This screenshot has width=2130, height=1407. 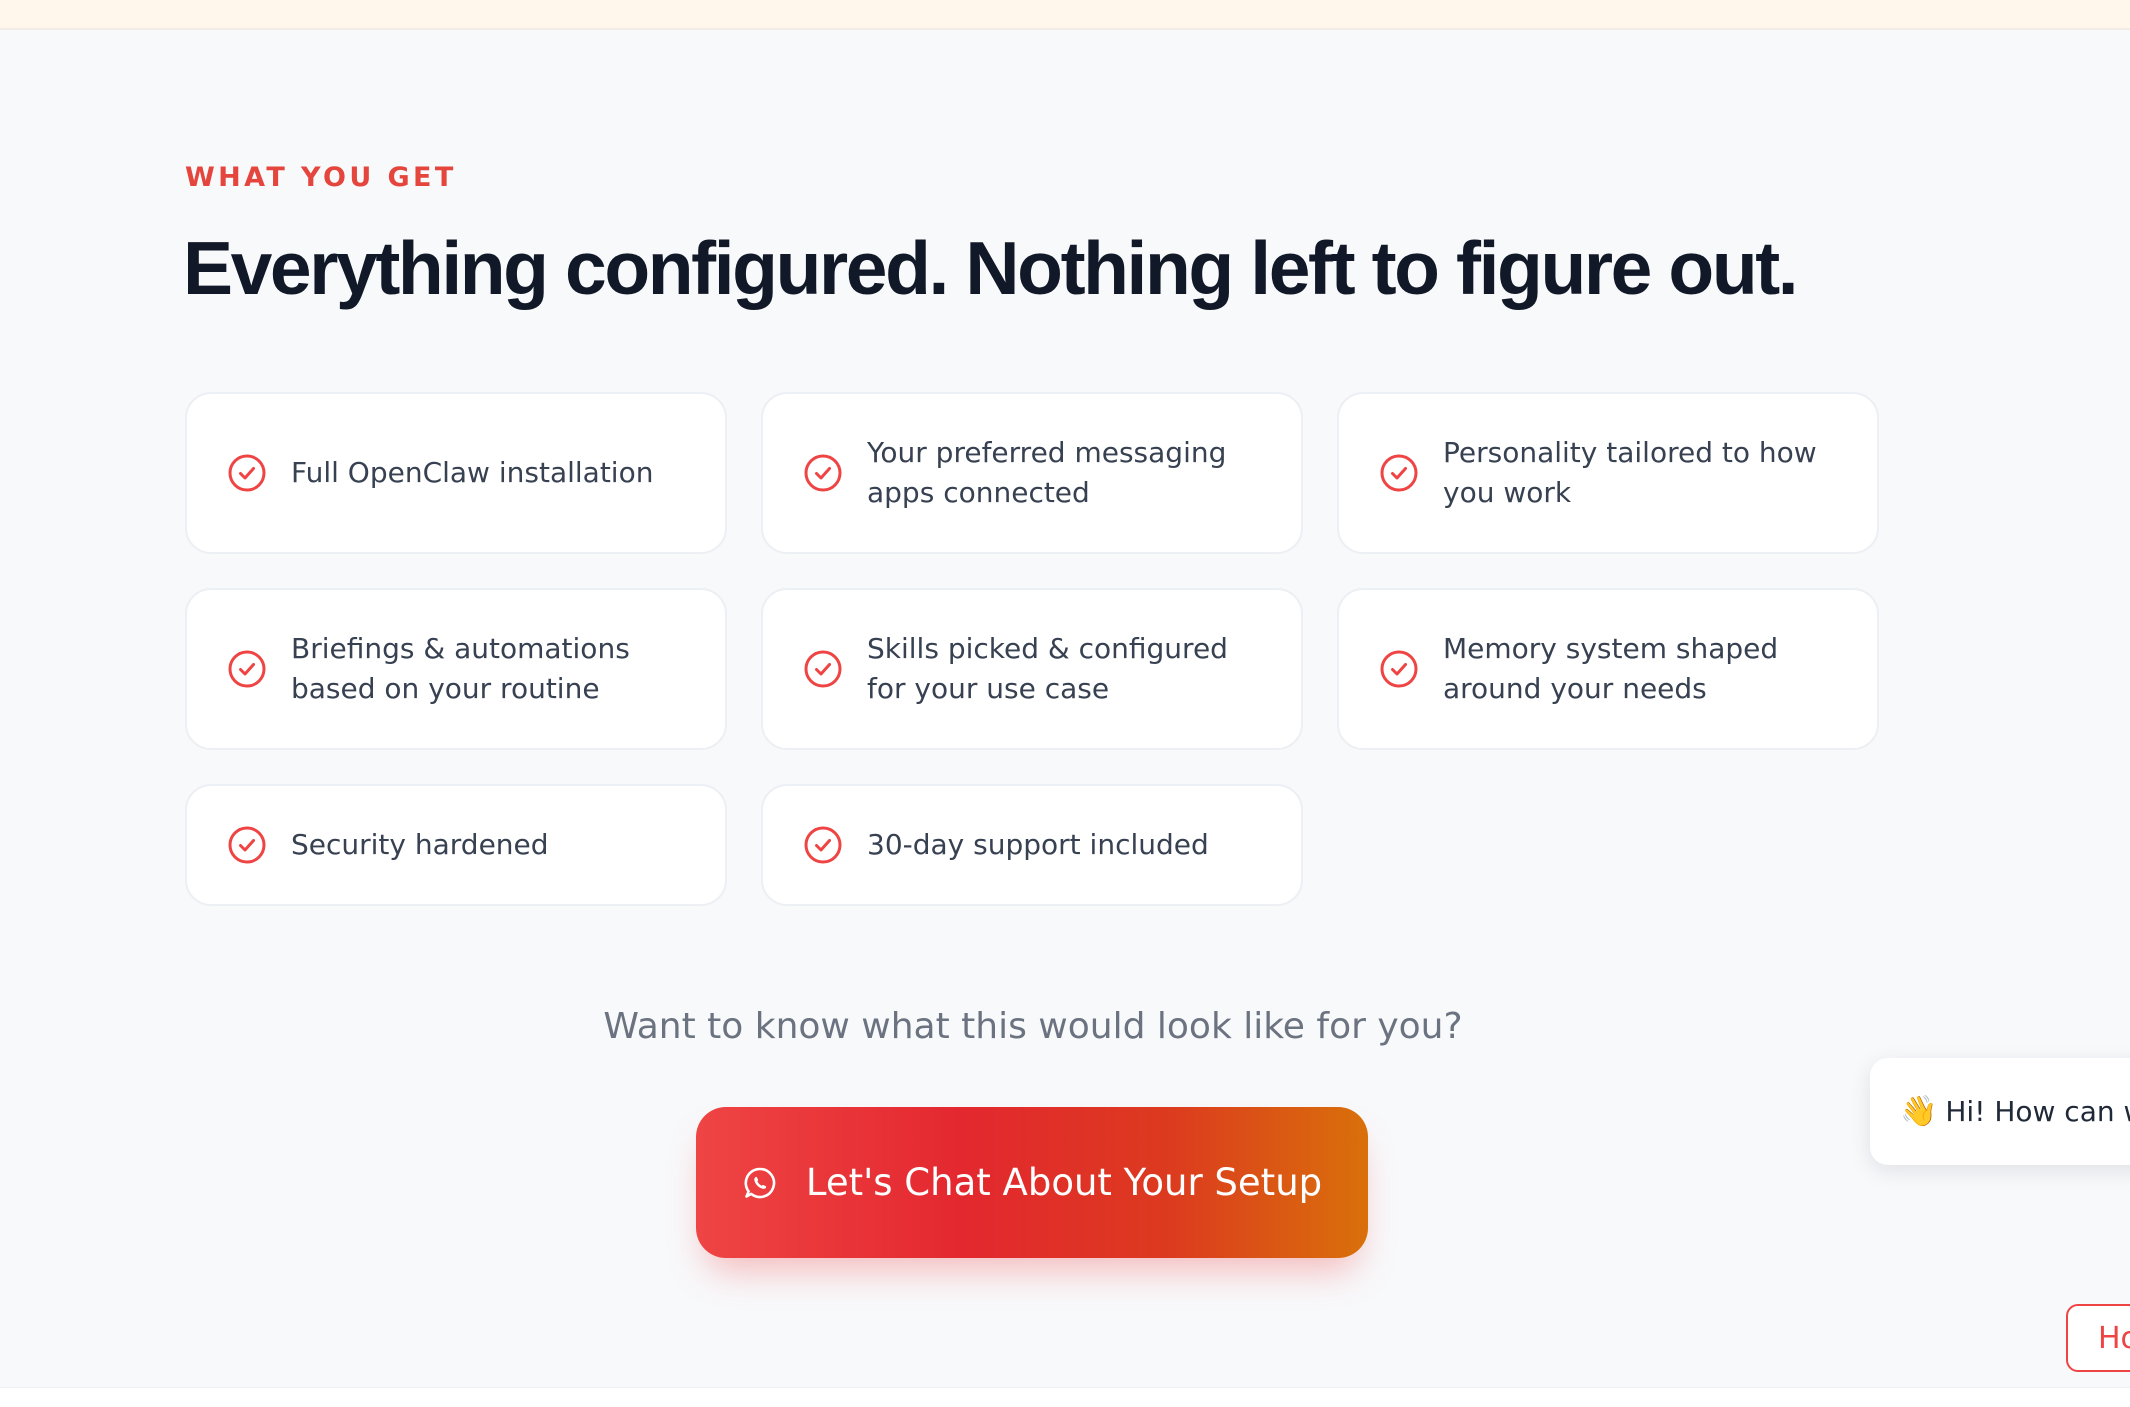 I want to click on chat-greeting-text: Hi! How can we, so click(x=2037, y=1111).